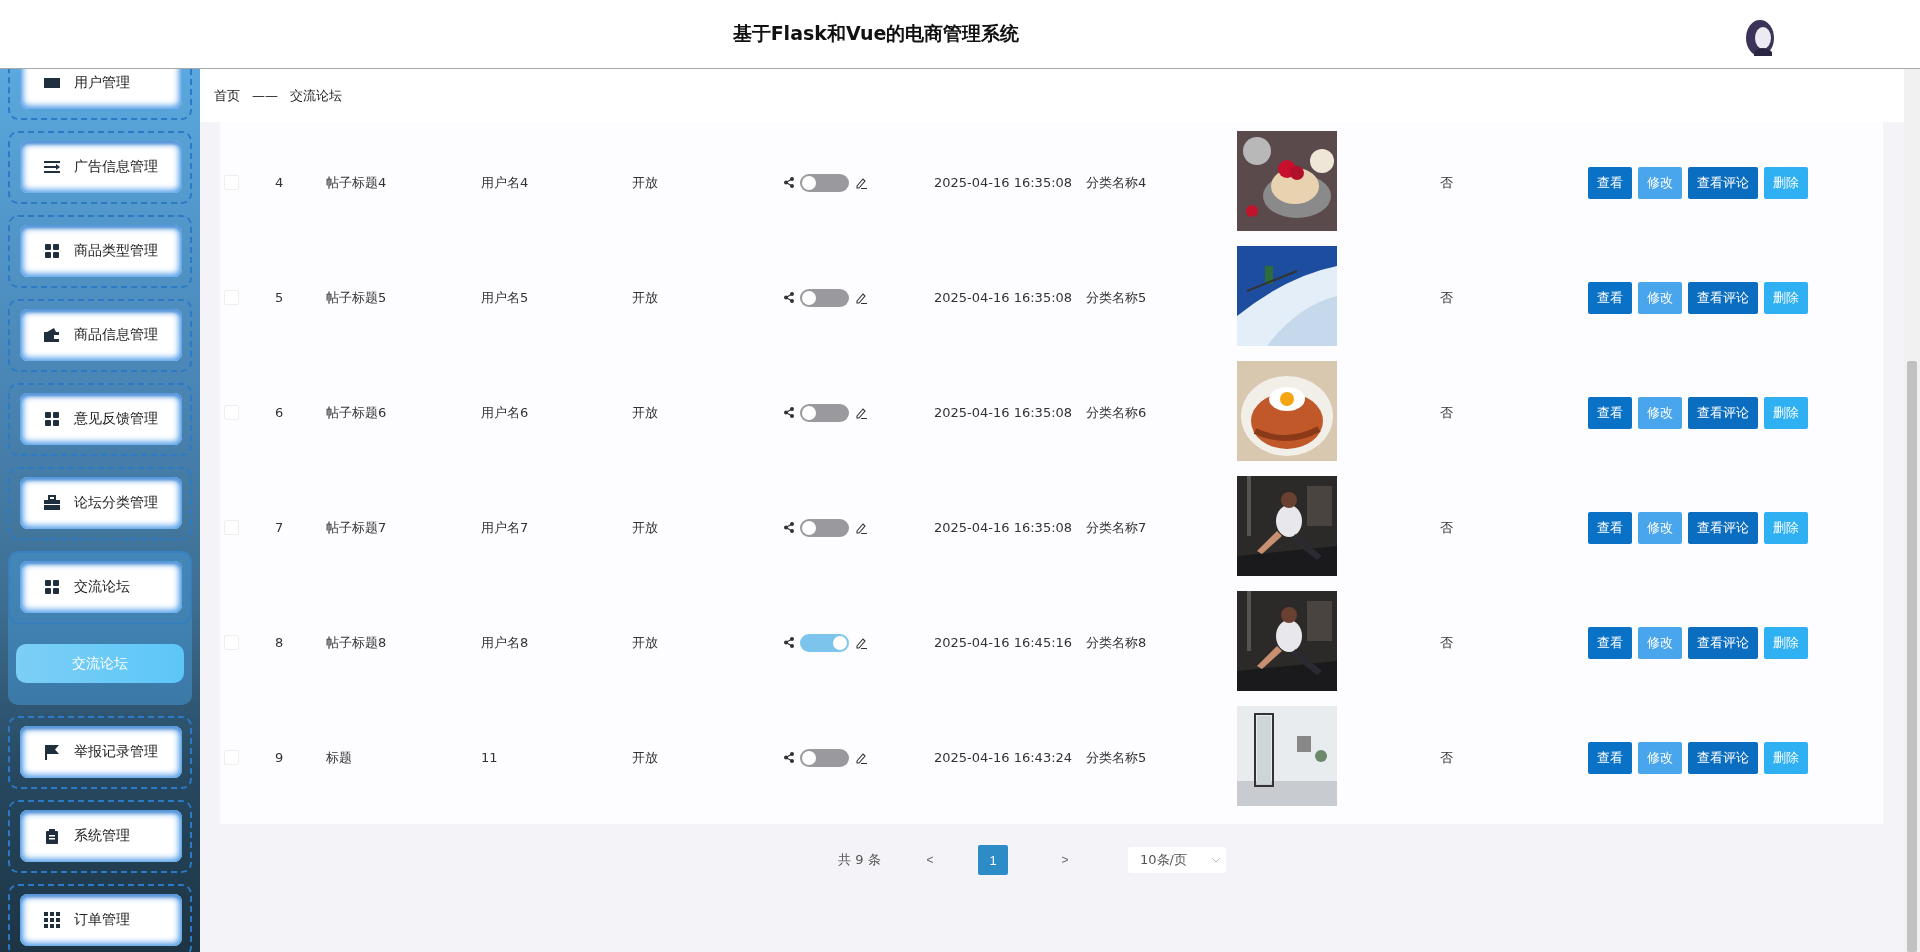  I want to click on breadcrumb-item: 交流论坛, so click(316, 95).